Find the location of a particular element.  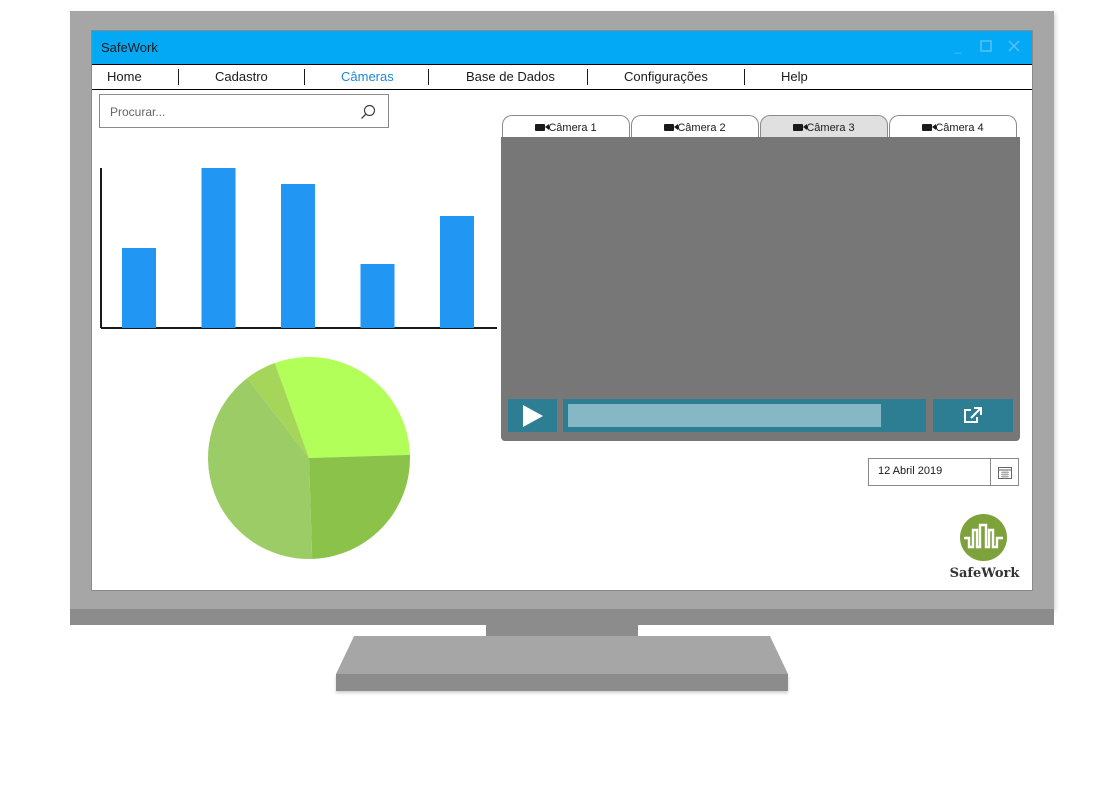

bar-chart is located at coordinates (298, 248).